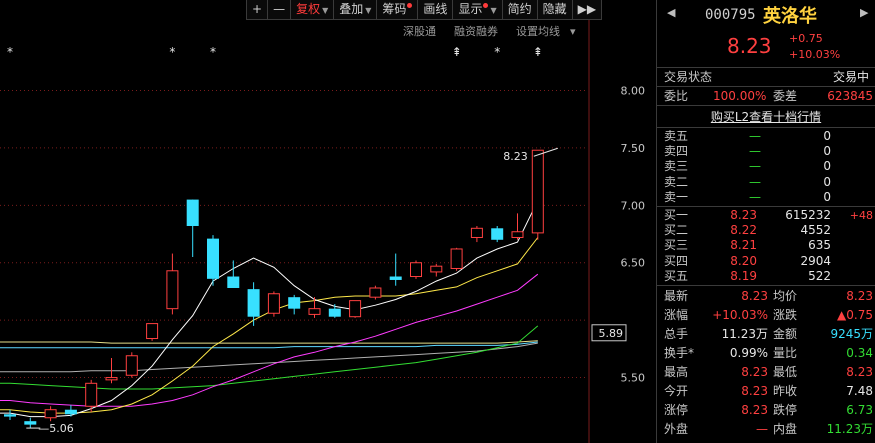 The width and height of the screenshot is (875, 443). I want to click on toolbar-button-9: ▶▶, so click(587, 10).